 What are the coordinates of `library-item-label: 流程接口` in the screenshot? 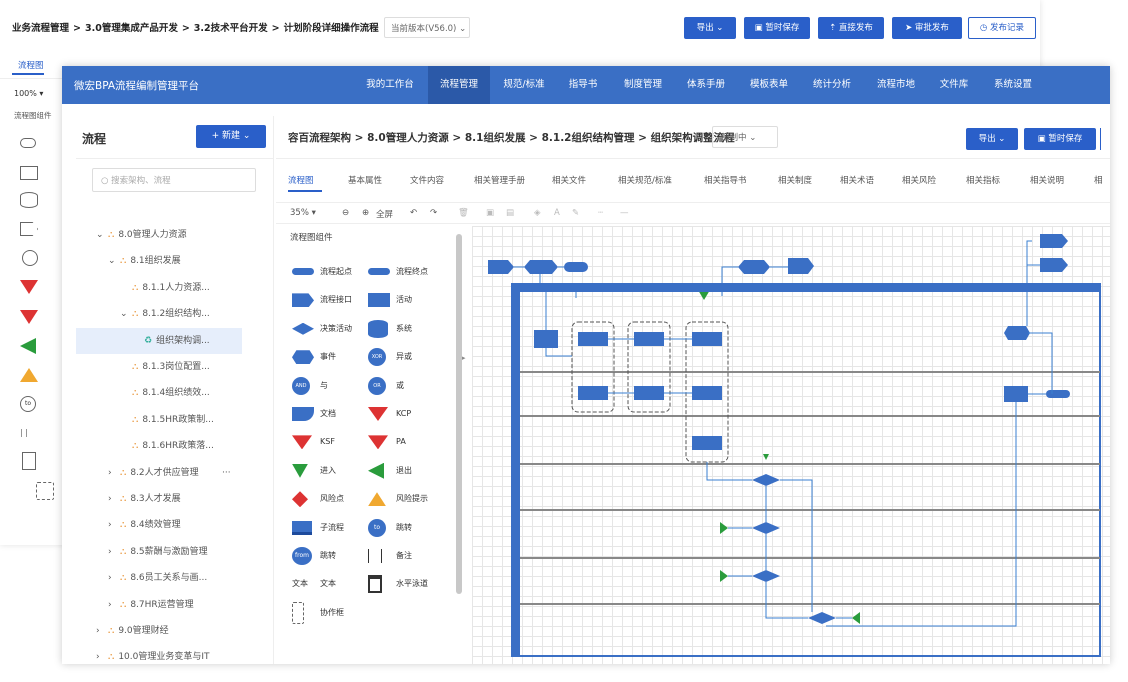 It's located at (336, 300).